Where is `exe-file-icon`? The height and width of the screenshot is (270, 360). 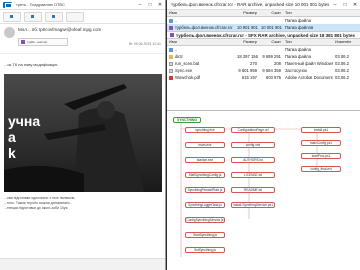 exe-file-icon is located at coordinates (171, 71).